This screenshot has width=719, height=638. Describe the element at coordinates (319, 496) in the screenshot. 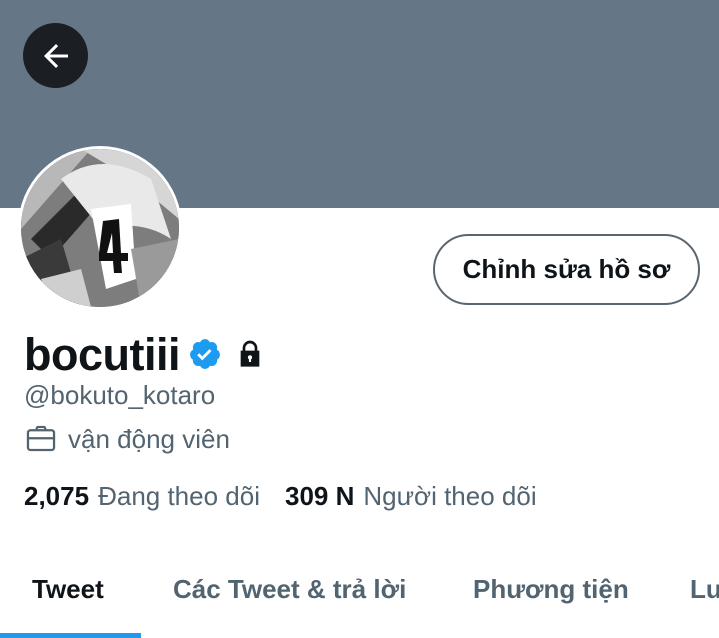

I see `followers-count: 309 N` at that location.